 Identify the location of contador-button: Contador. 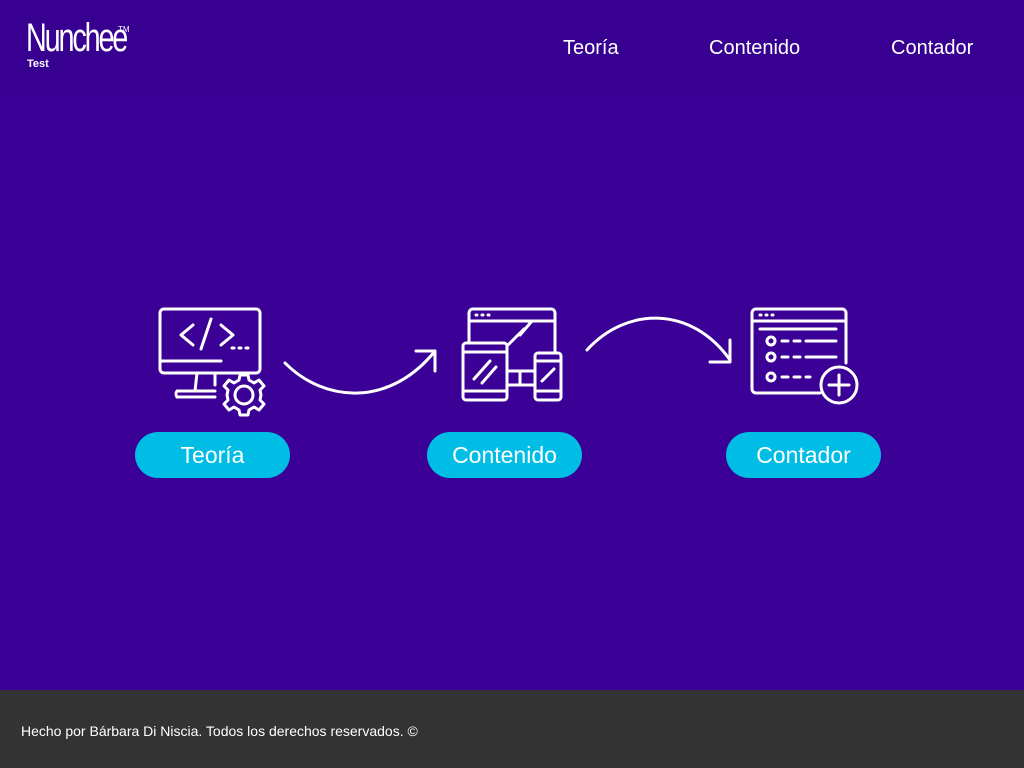
(803, 455).